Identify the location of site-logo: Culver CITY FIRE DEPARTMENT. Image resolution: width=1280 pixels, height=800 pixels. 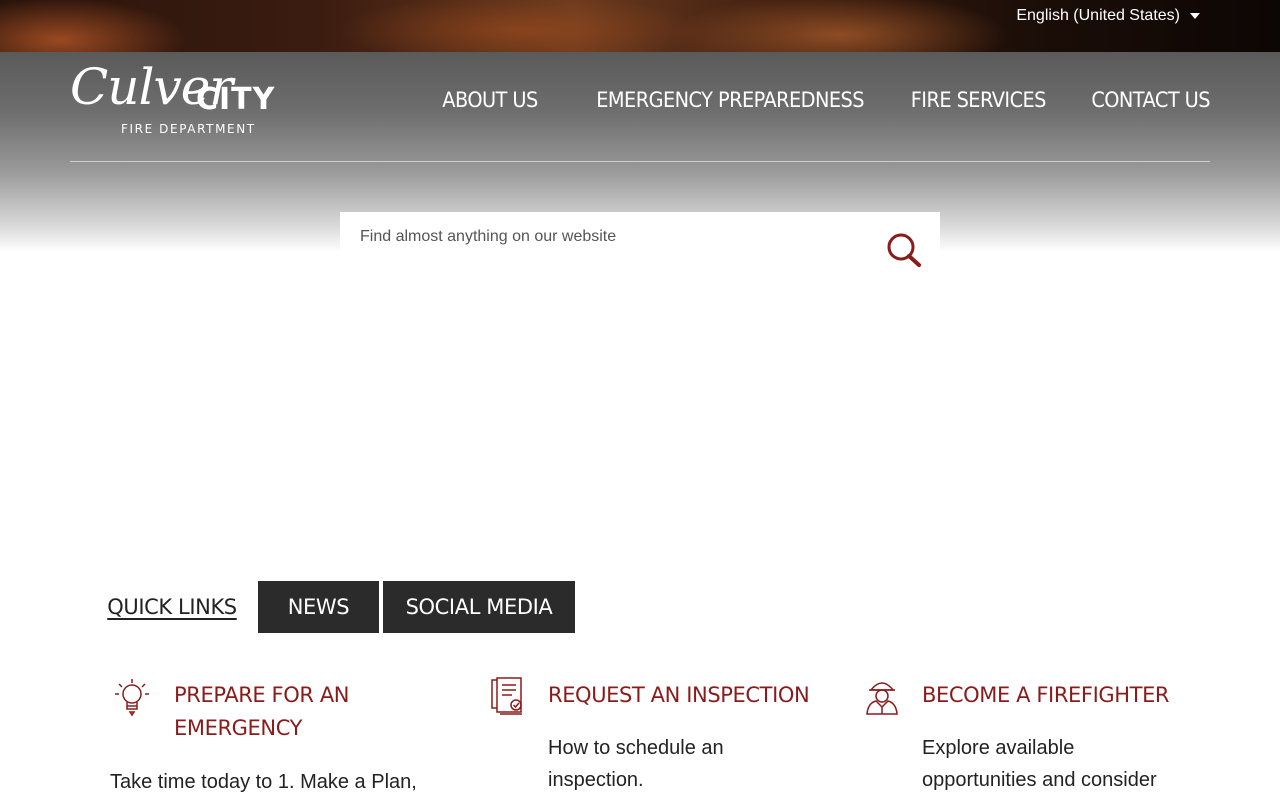
(190, 98).